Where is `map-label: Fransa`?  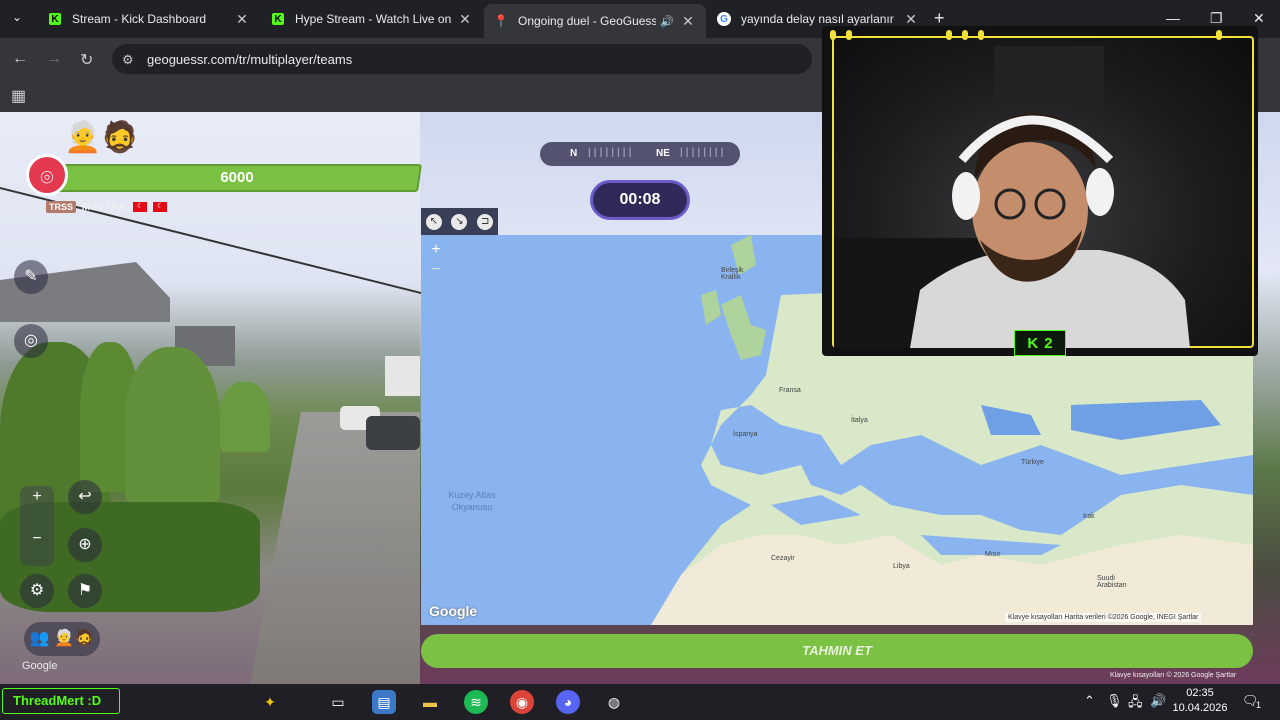 map-label: Fransa is located at coordinates (790, 390).